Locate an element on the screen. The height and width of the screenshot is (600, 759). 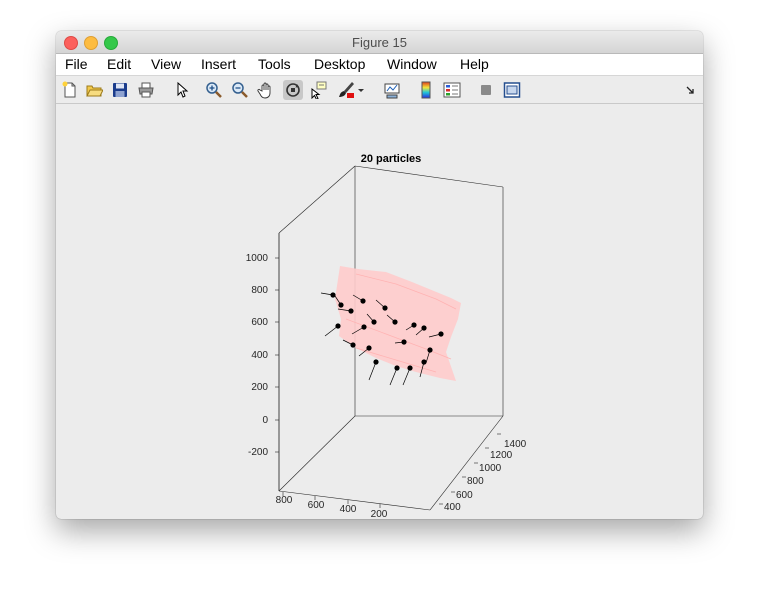
show-plot-tools-button is located at coordinates (512, 90).